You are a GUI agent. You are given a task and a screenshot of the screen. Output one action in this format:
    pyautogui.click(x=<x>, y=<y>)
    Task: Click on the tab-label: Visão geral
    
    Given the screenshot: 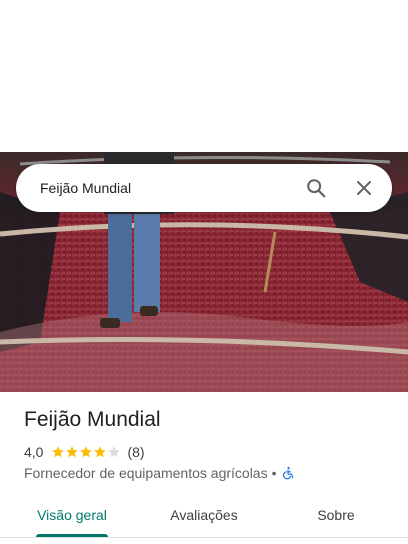 What is the action you would take?
    pyautogui.click(x=72, y=515)
    